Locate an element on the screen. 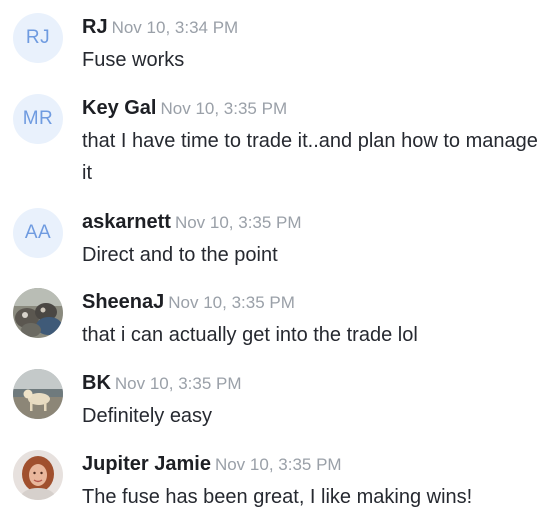 Image resolution: width=550 pixels, height=526 pixels. avatar: MR is located at coordinates (38, 119).